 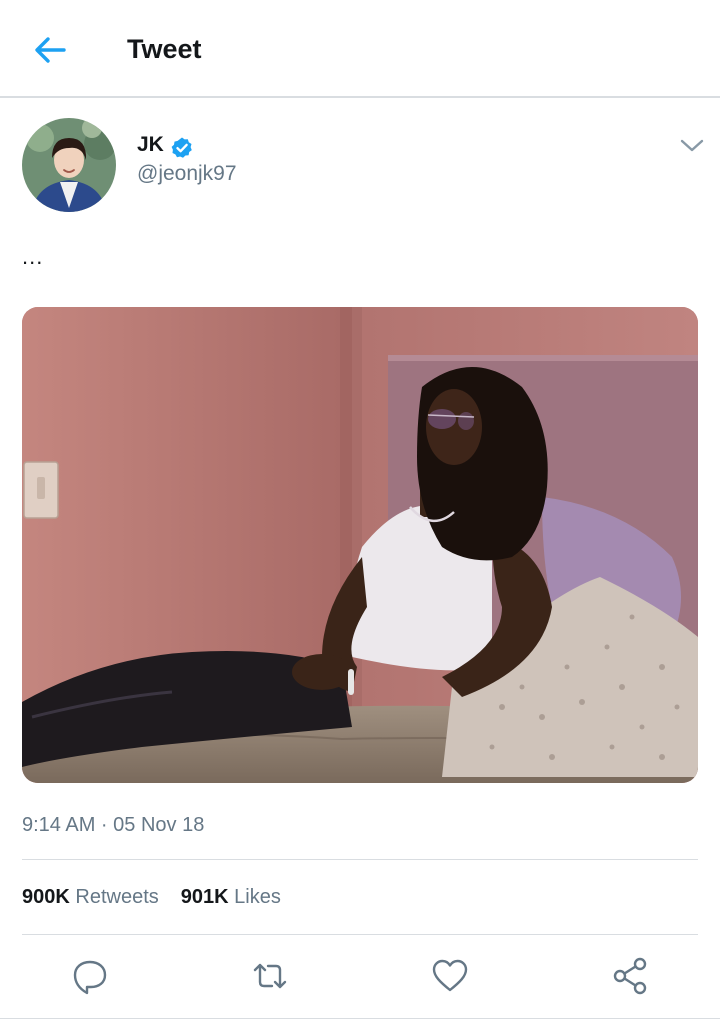 I want to click on retweet-button, so click(x=270, y=976).